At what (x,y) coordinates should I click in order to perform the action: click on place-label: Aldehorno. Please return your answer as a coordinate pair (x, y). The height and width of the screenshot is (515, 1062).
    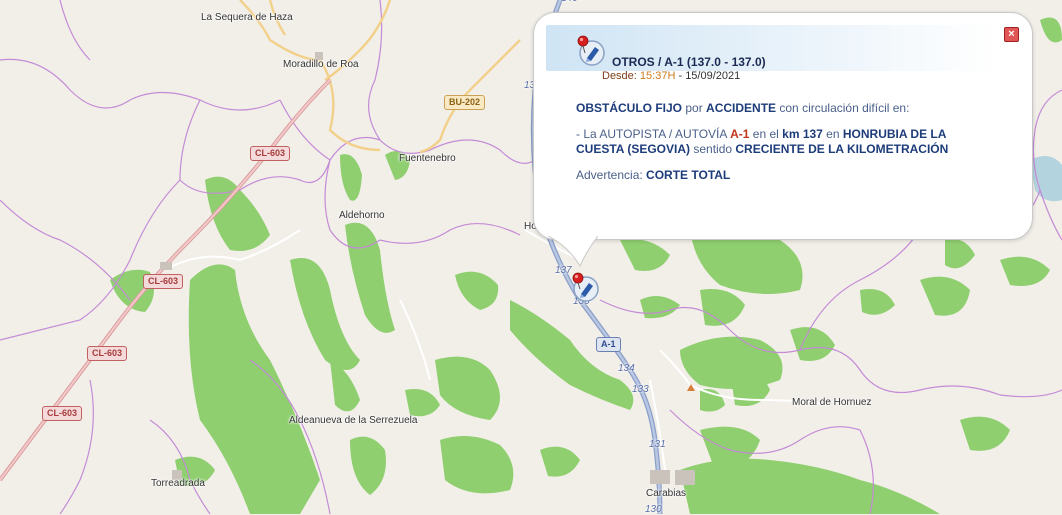
    Looking at the image, I should click on (362, 215).